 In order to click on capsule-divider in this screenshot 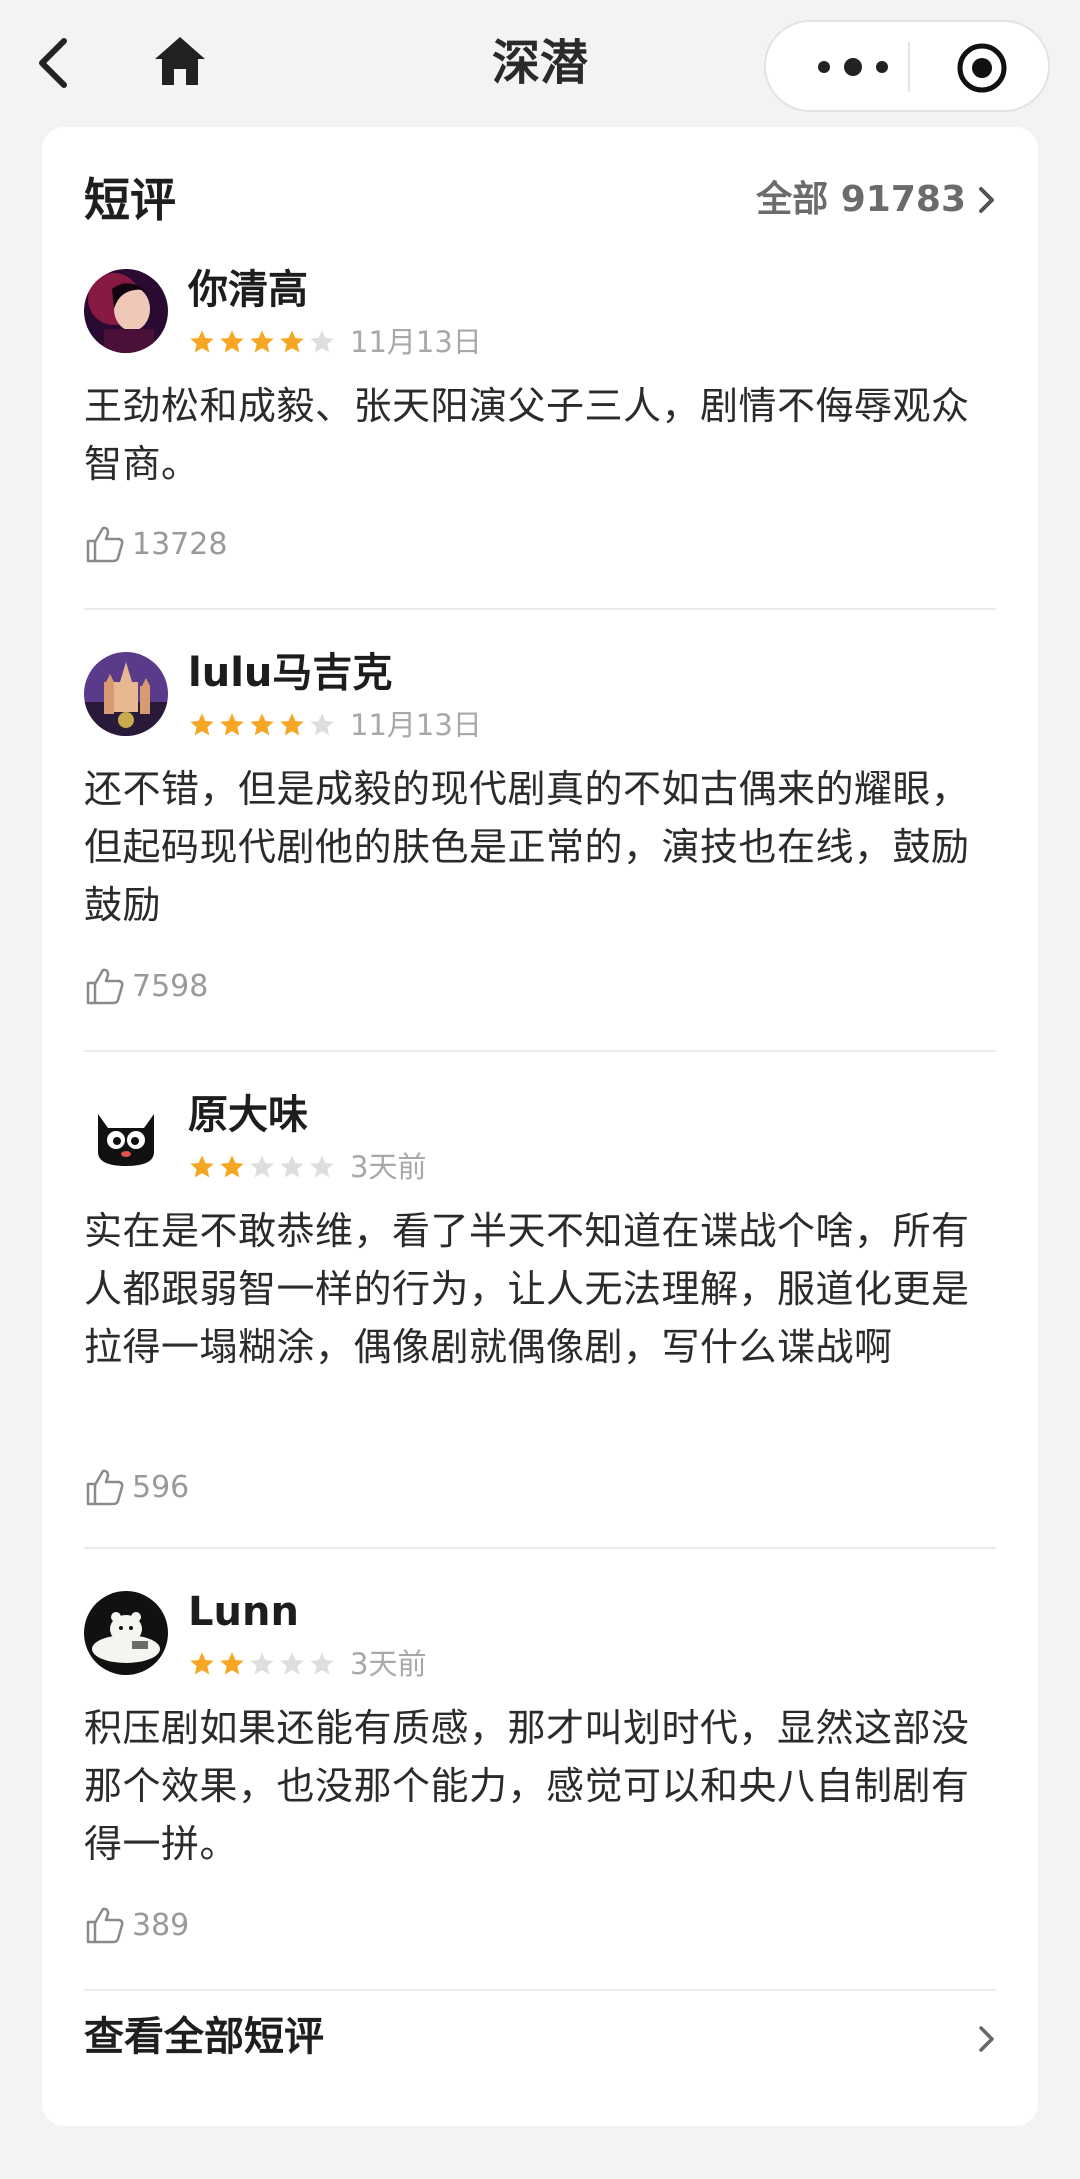, I will do `click(909, 67)`.